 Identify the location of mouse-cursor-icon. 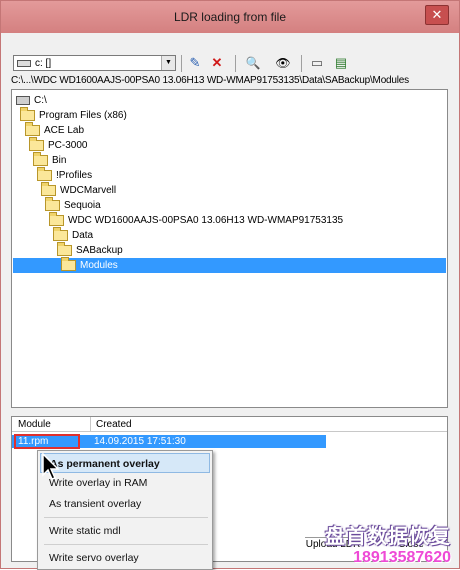
(51, 466).